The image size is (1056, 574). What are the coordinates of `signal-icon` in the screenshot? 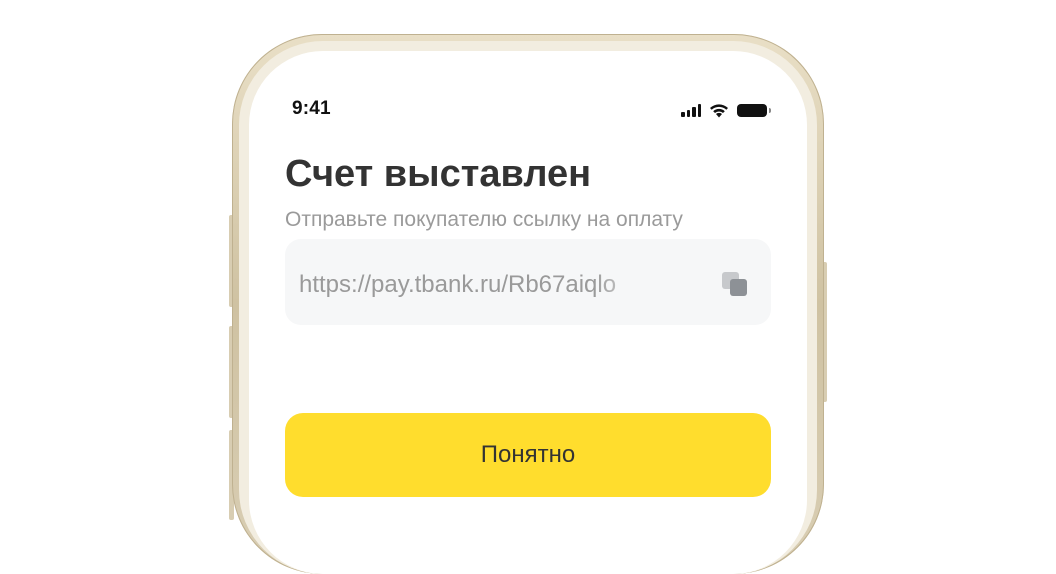 It's located at (691, 110).